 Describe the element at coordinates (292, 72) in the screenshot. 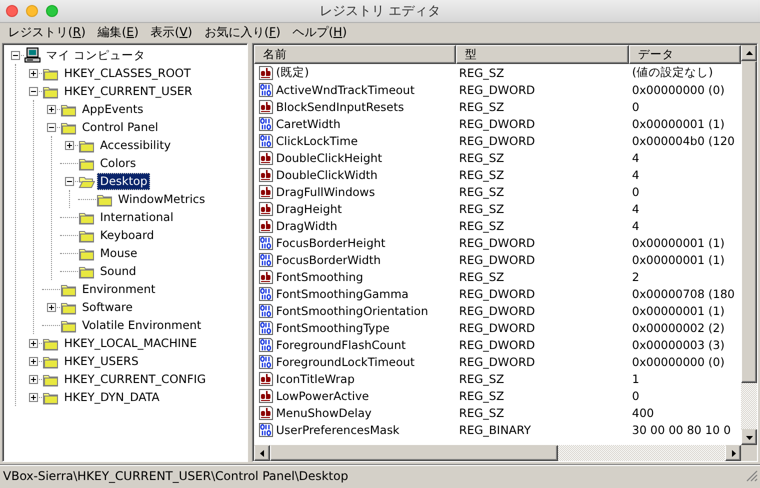

I see `value-name: (既定)` at that location.